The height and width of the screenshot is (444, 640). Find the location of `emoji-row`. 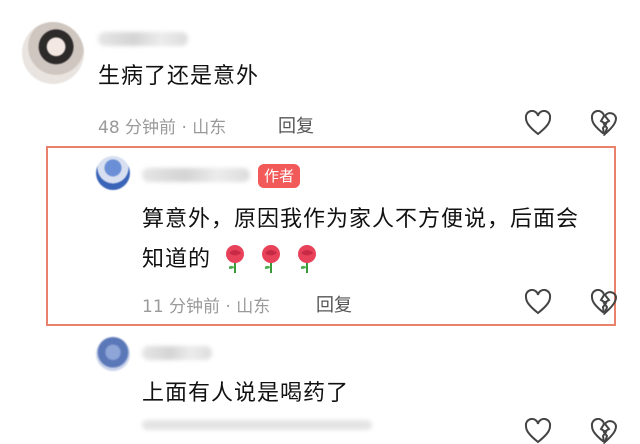

emoji-row is located at coordinates (271, 259).